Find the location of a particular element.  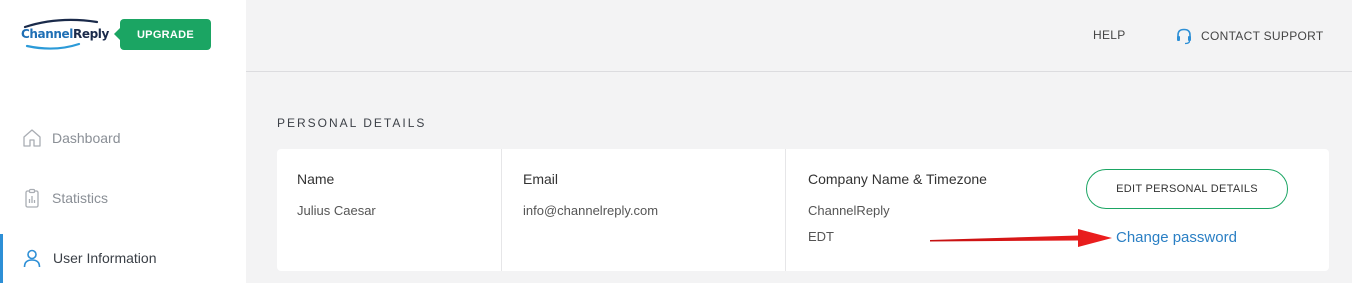

clipboard-chart-icon is located at coordinates (32, 198).